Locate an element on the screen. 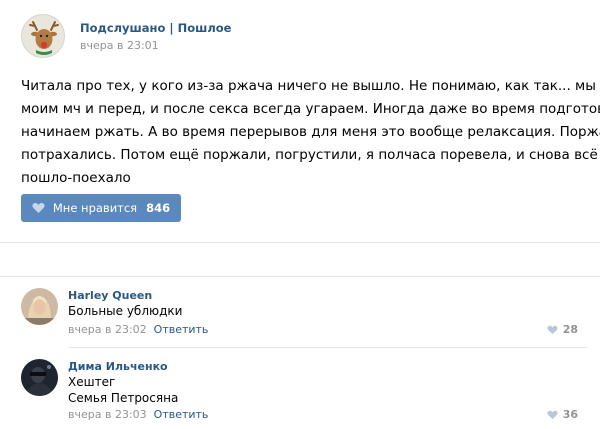  comment-meta: вчера в 23:03 Ответить is located at coordinates (138, 414).